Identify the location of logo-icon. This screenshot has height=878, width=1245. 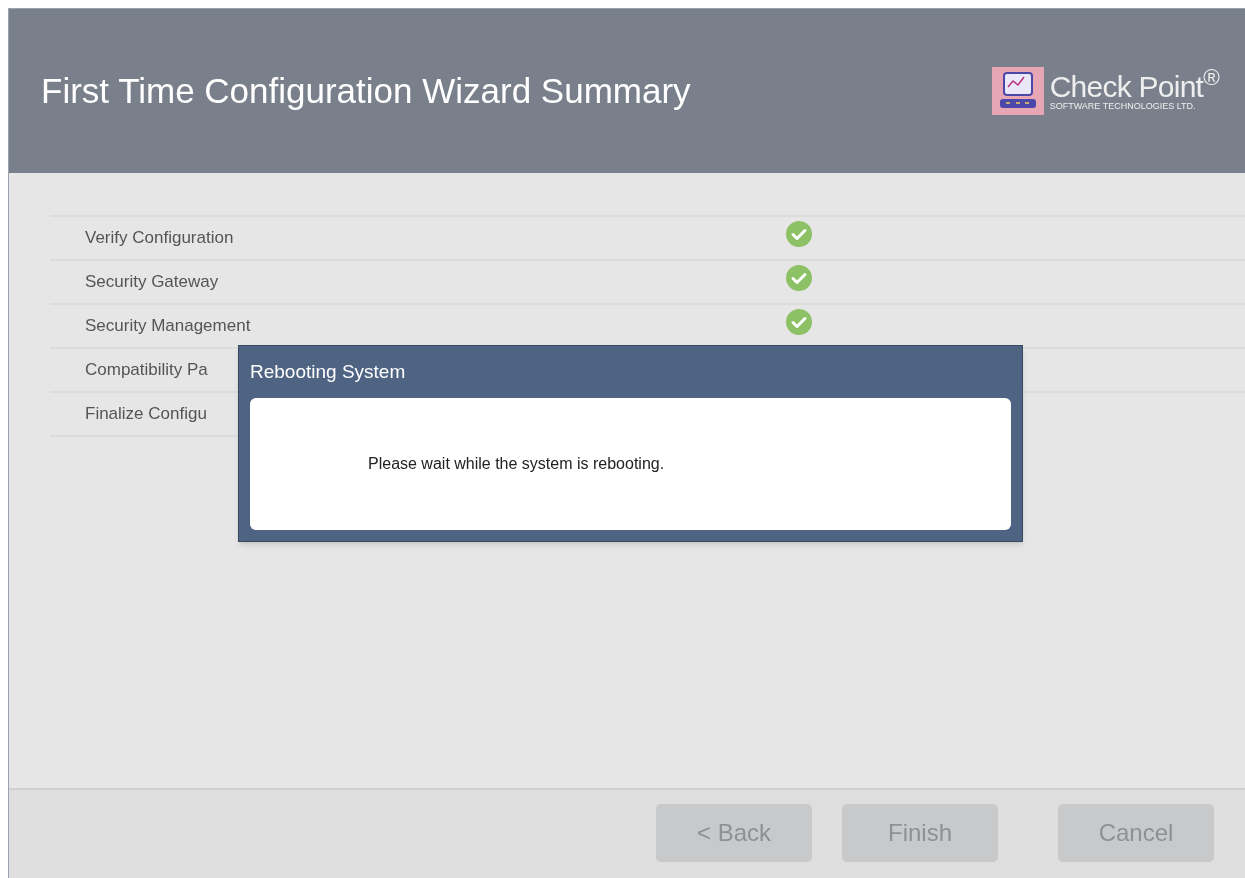
(1017, 91).